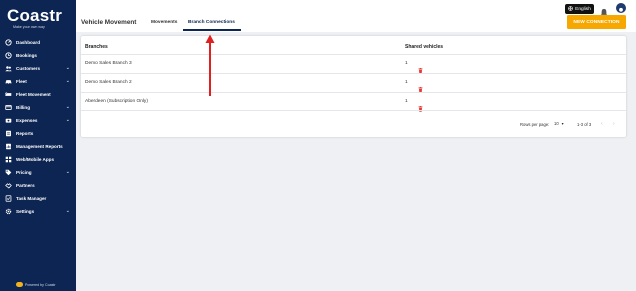  I want to click on tab-branch-connections: Branch Connections, so click(211, 22).